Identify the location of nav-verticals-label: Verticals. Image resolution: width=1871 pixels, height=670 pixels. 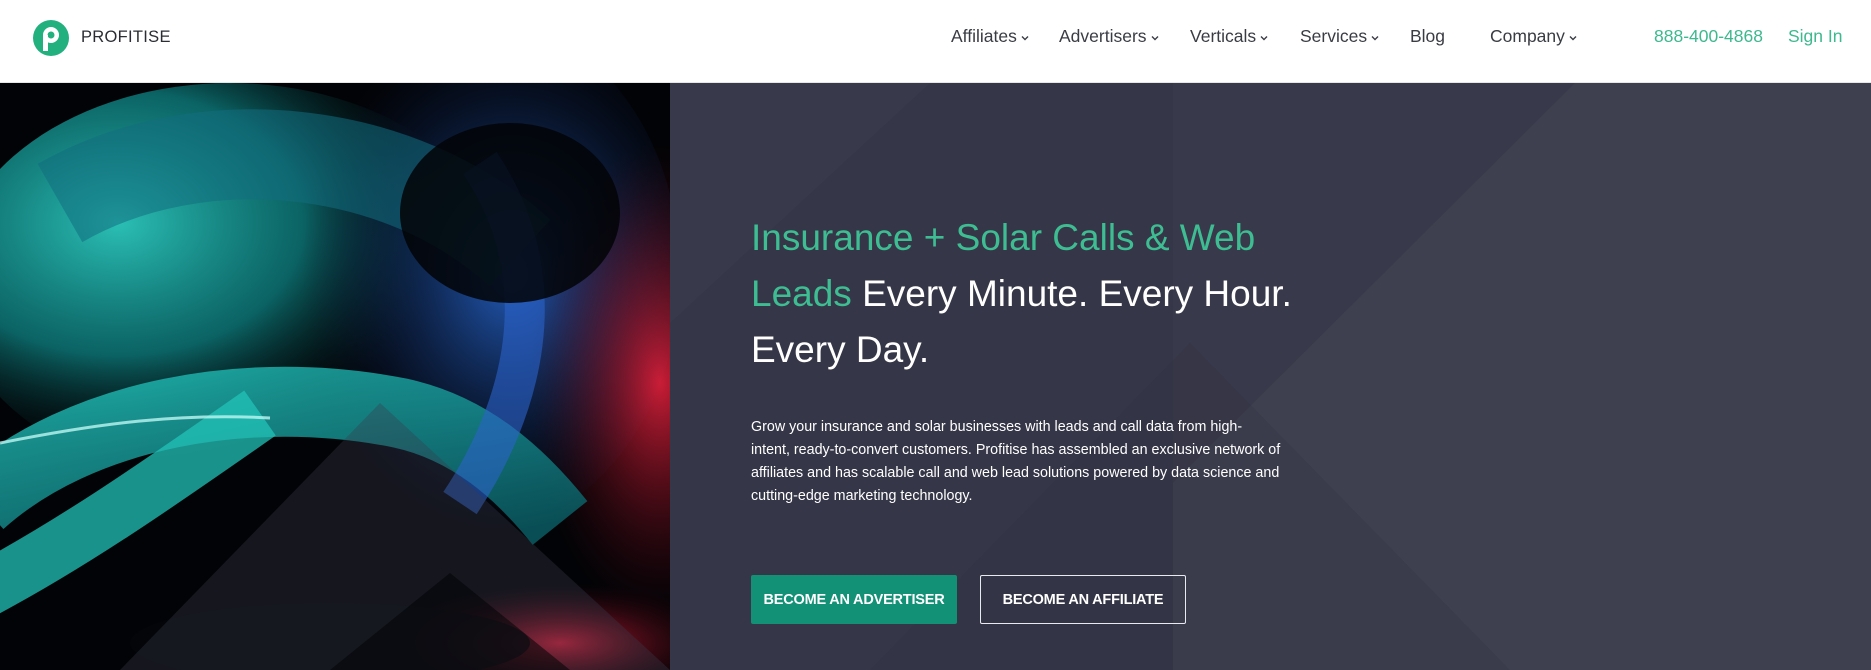
(1223, 36).